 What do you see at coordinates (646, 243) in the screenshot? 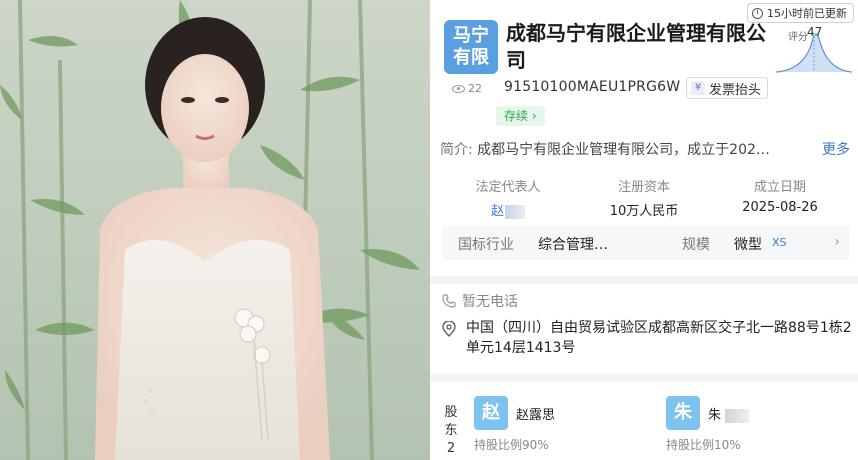
I see `industry-scale-bar: 国标行业 综合管理… 规模 微型 XS ›` at bounding box center [646, 243].